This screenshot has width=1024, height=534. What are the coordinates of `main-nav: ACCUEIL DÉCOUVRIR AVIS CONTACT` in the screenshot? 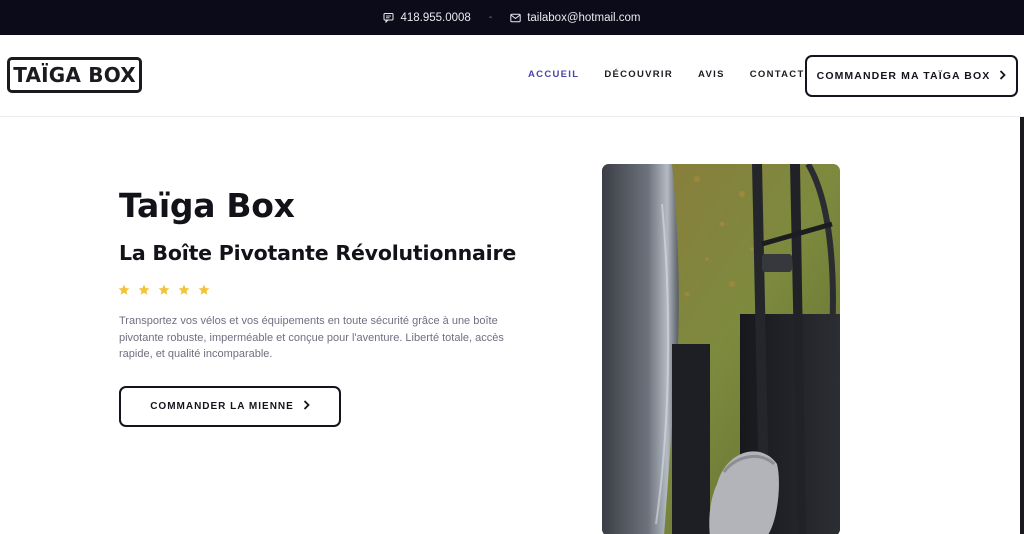 It's located at (679, 74).